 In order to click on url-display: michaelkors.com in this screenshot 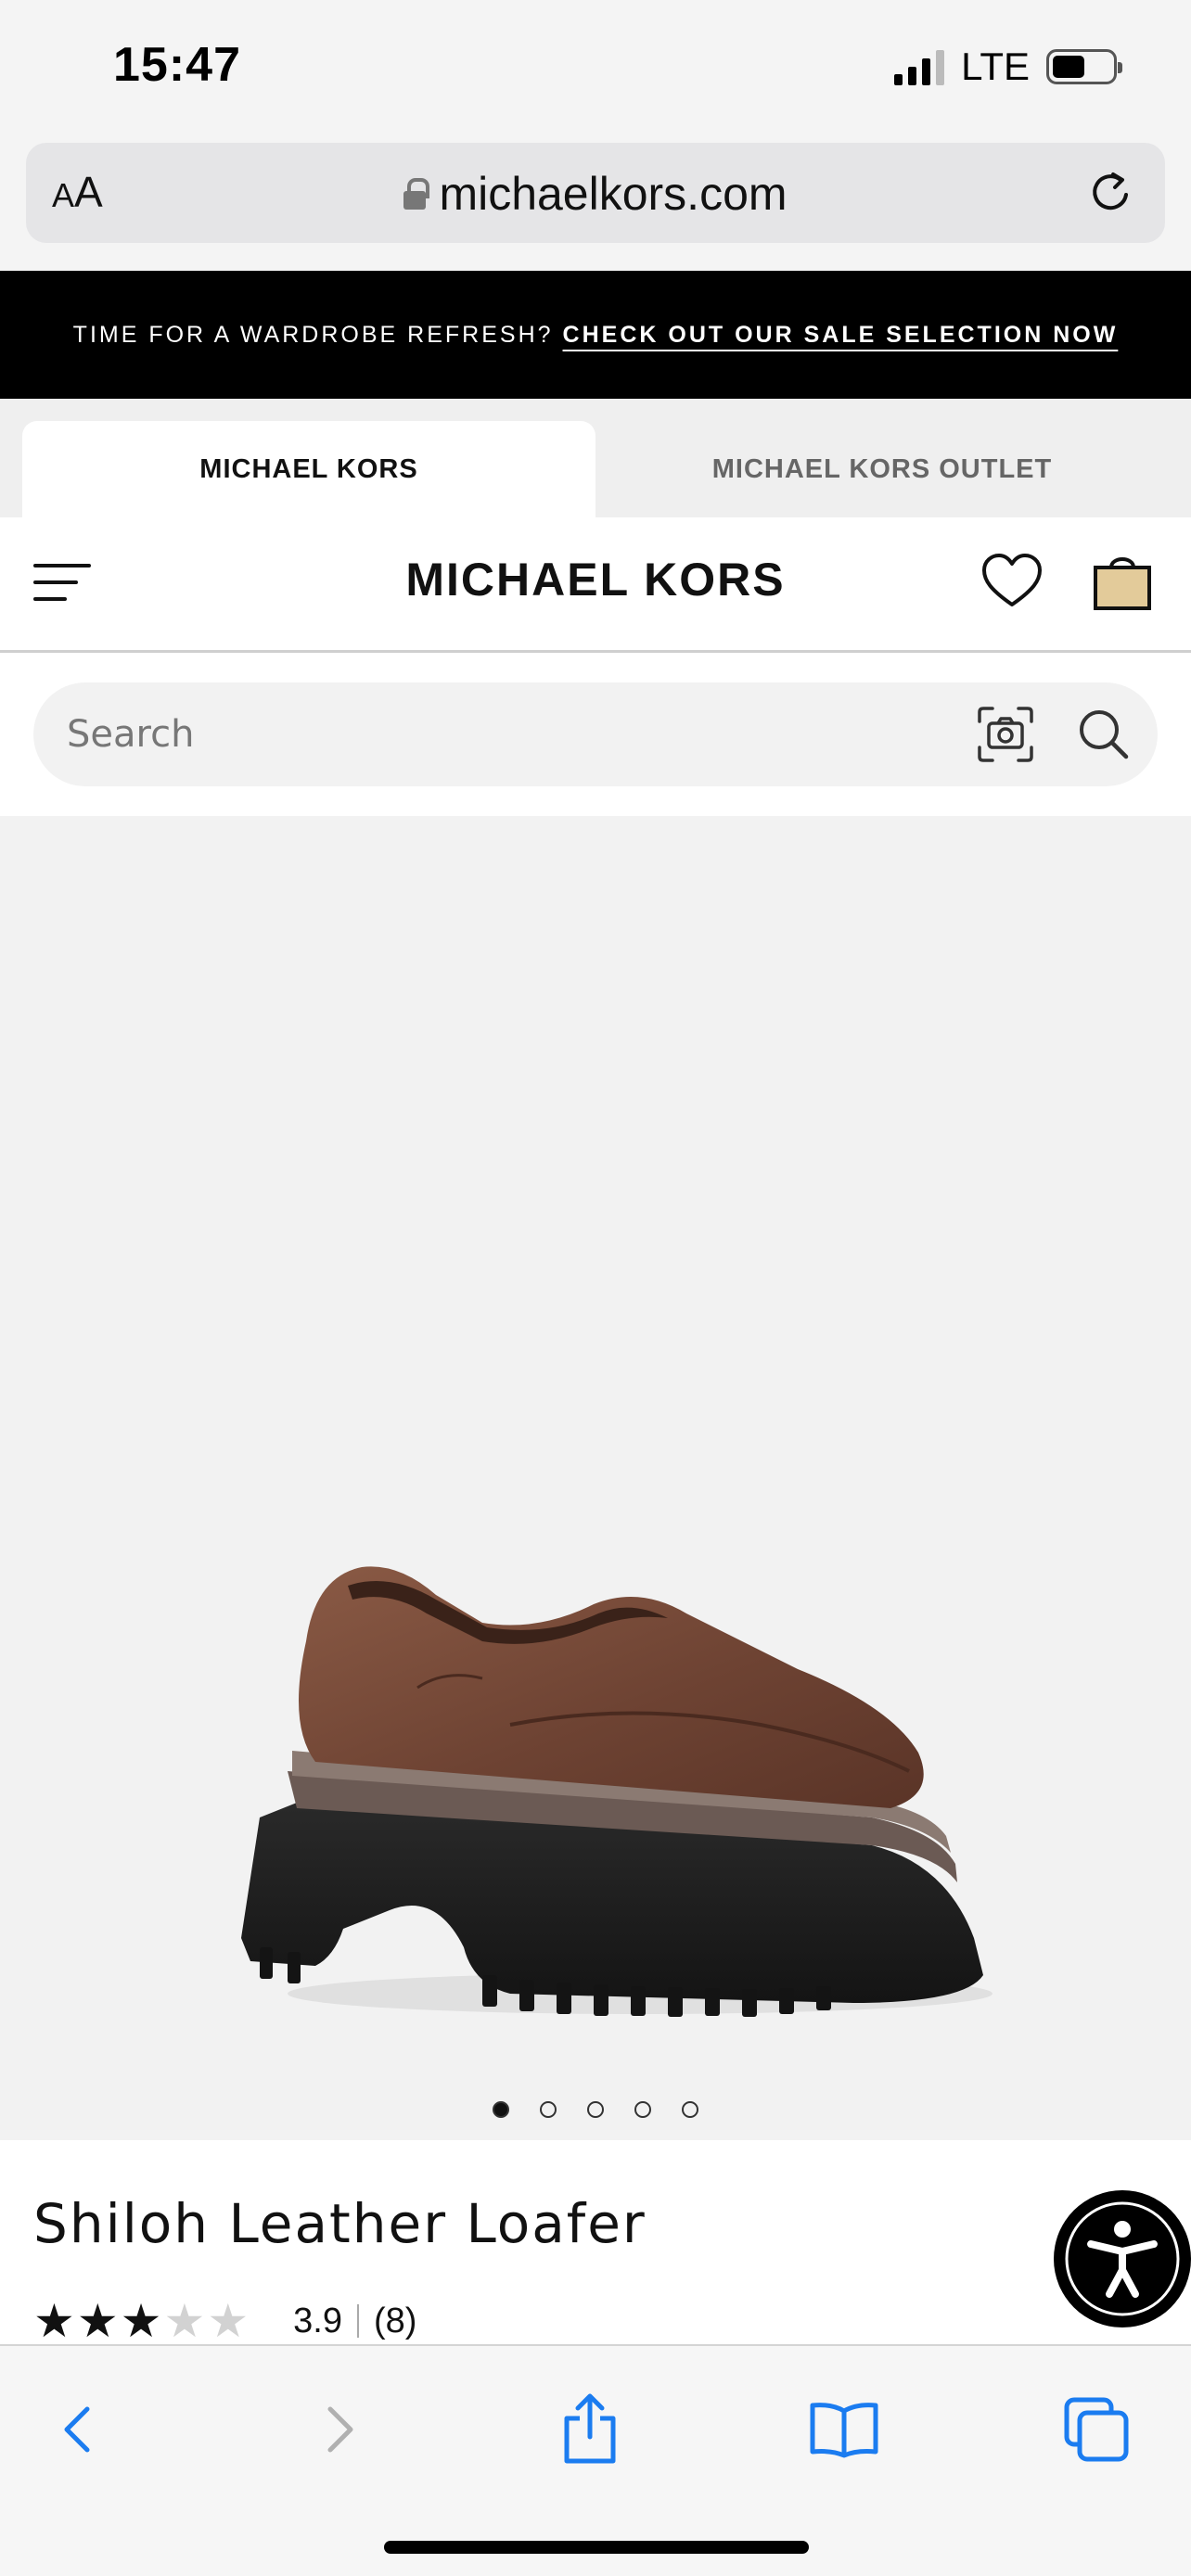, I will do `click(595, 194)`.